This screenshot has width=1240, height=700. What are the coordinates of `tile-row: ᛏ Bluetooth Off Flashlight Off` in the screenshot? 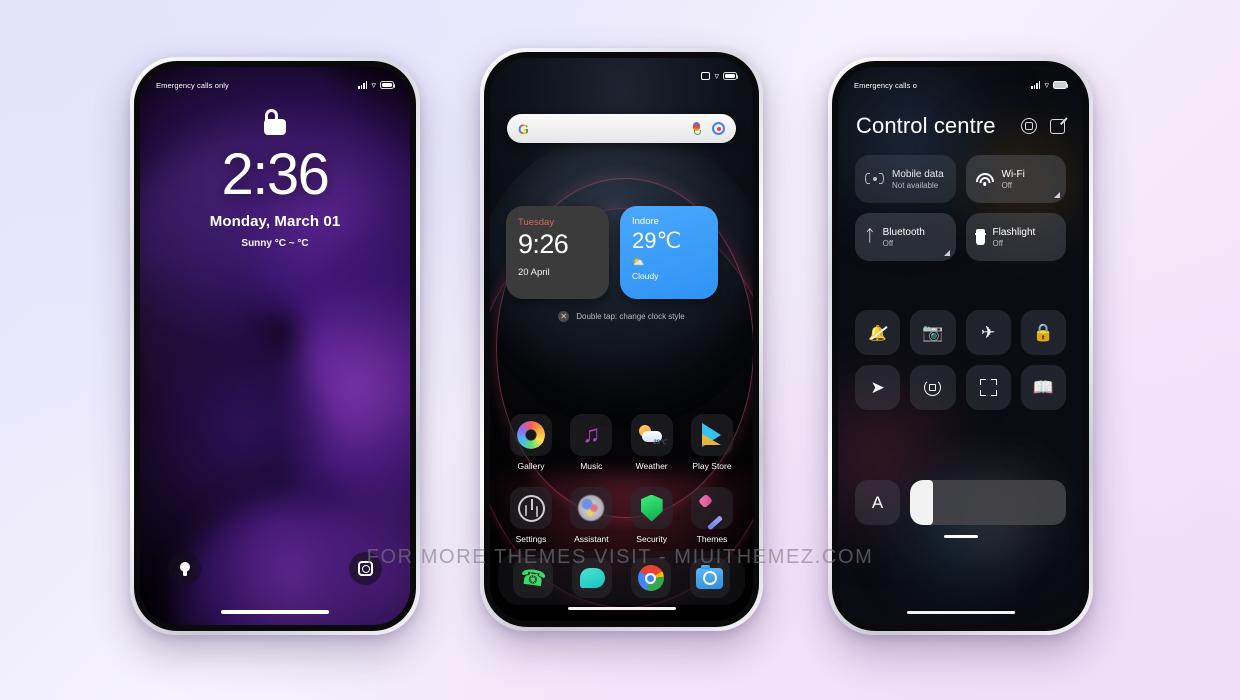 It's located at (960, 237).